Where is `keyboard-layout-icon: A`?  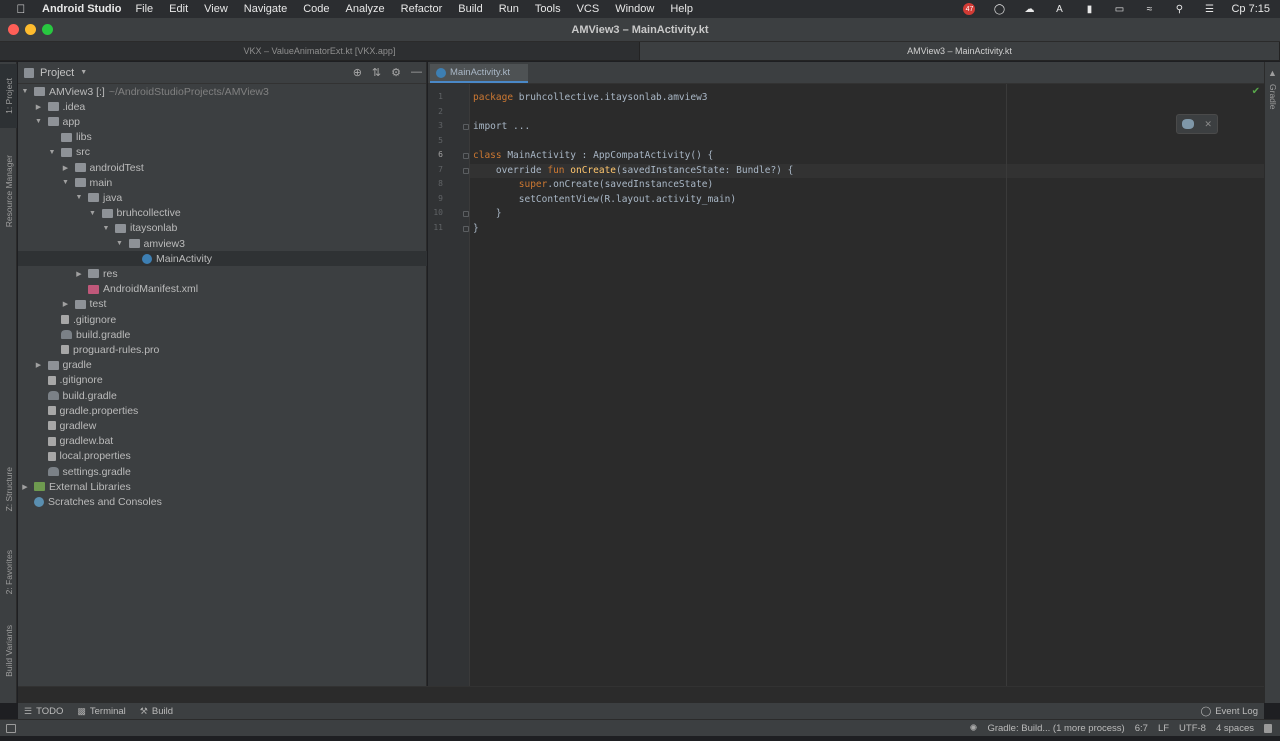
keyboard-layout-icon: A is located at coordinates (1059, 9).